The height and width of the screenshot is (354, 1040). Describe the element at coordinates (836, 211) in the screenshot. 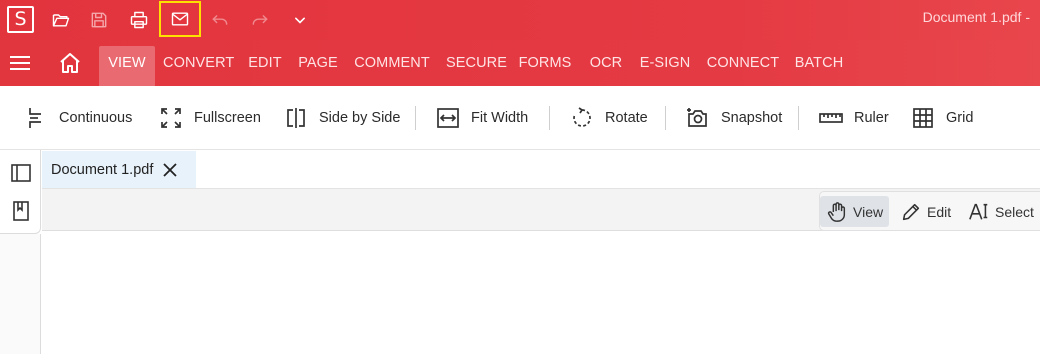

I see `hand-icon` at that location.